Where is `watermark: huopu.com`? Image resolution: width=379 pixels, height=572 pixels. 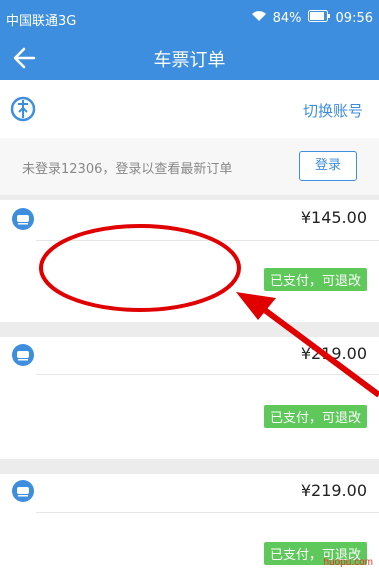 watermark: huopu.com is located at coordinates (348, 562).